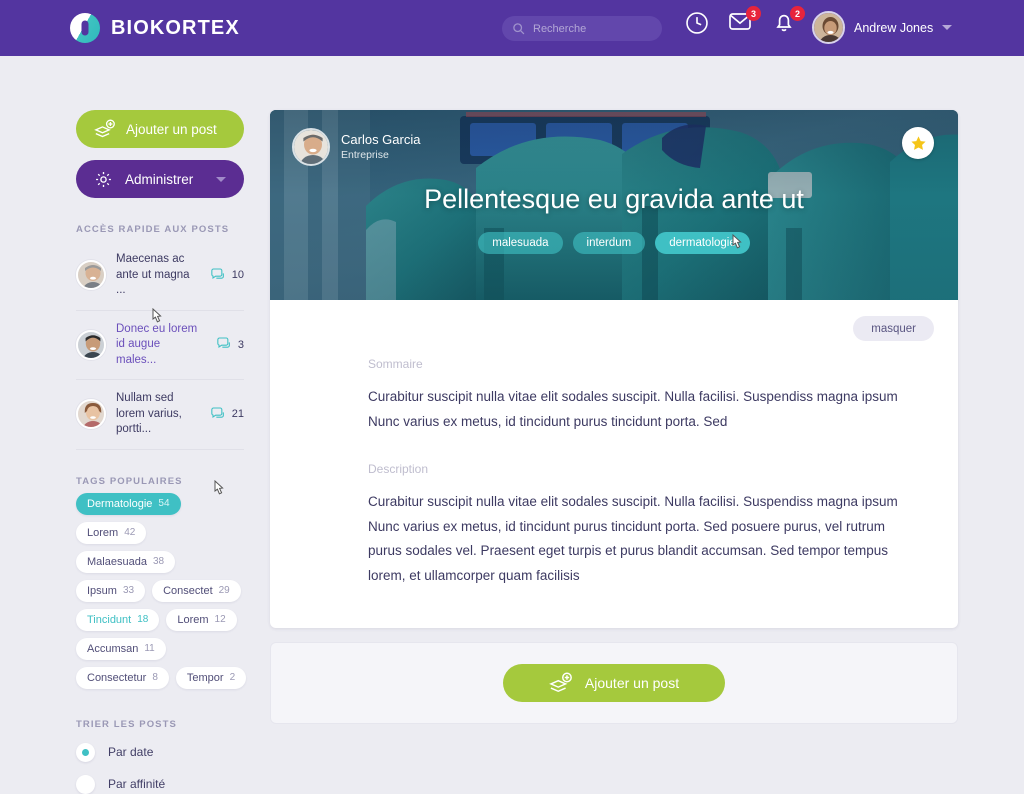  What do you see at coordinates (117, 677) in the screenshot?
I see `tag-label: Consectetur` at bounding box center [117, 677].